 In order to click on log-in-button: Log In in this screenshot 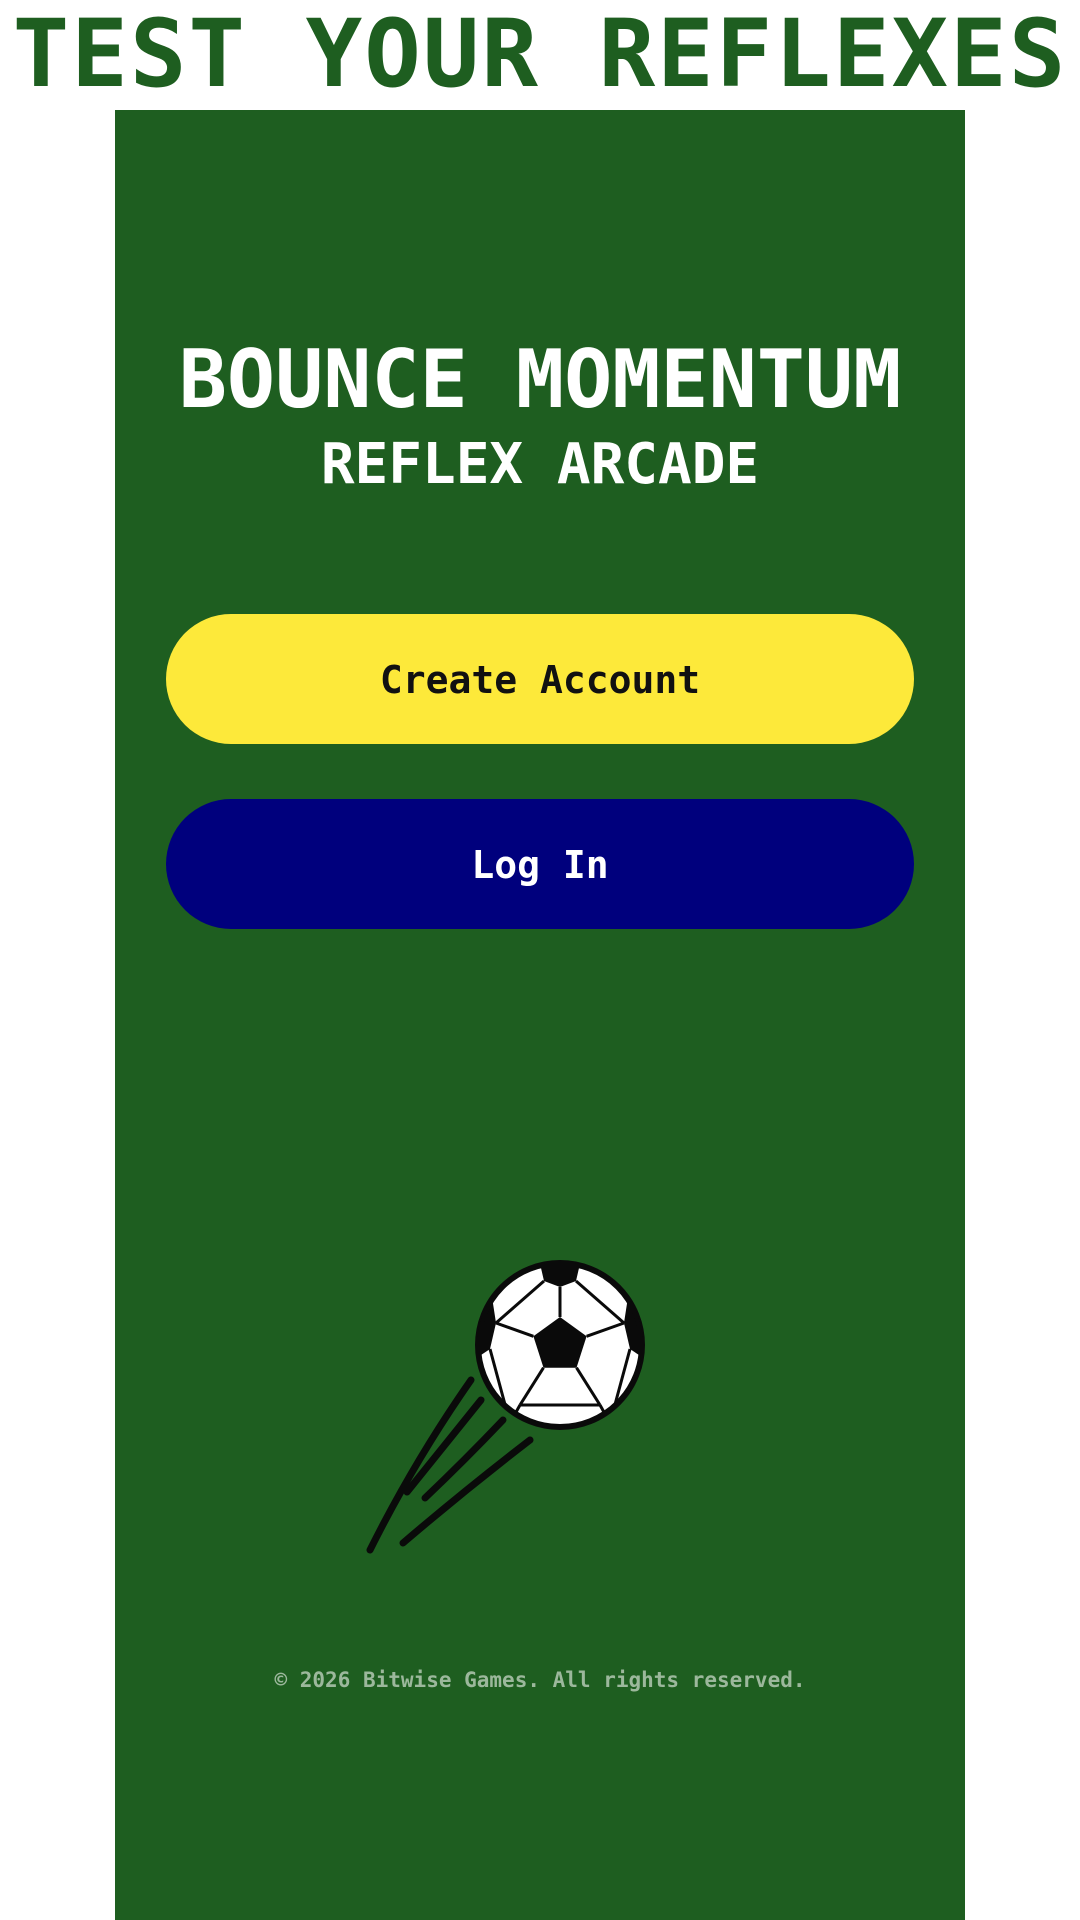, I will do `click(540, 864)`.